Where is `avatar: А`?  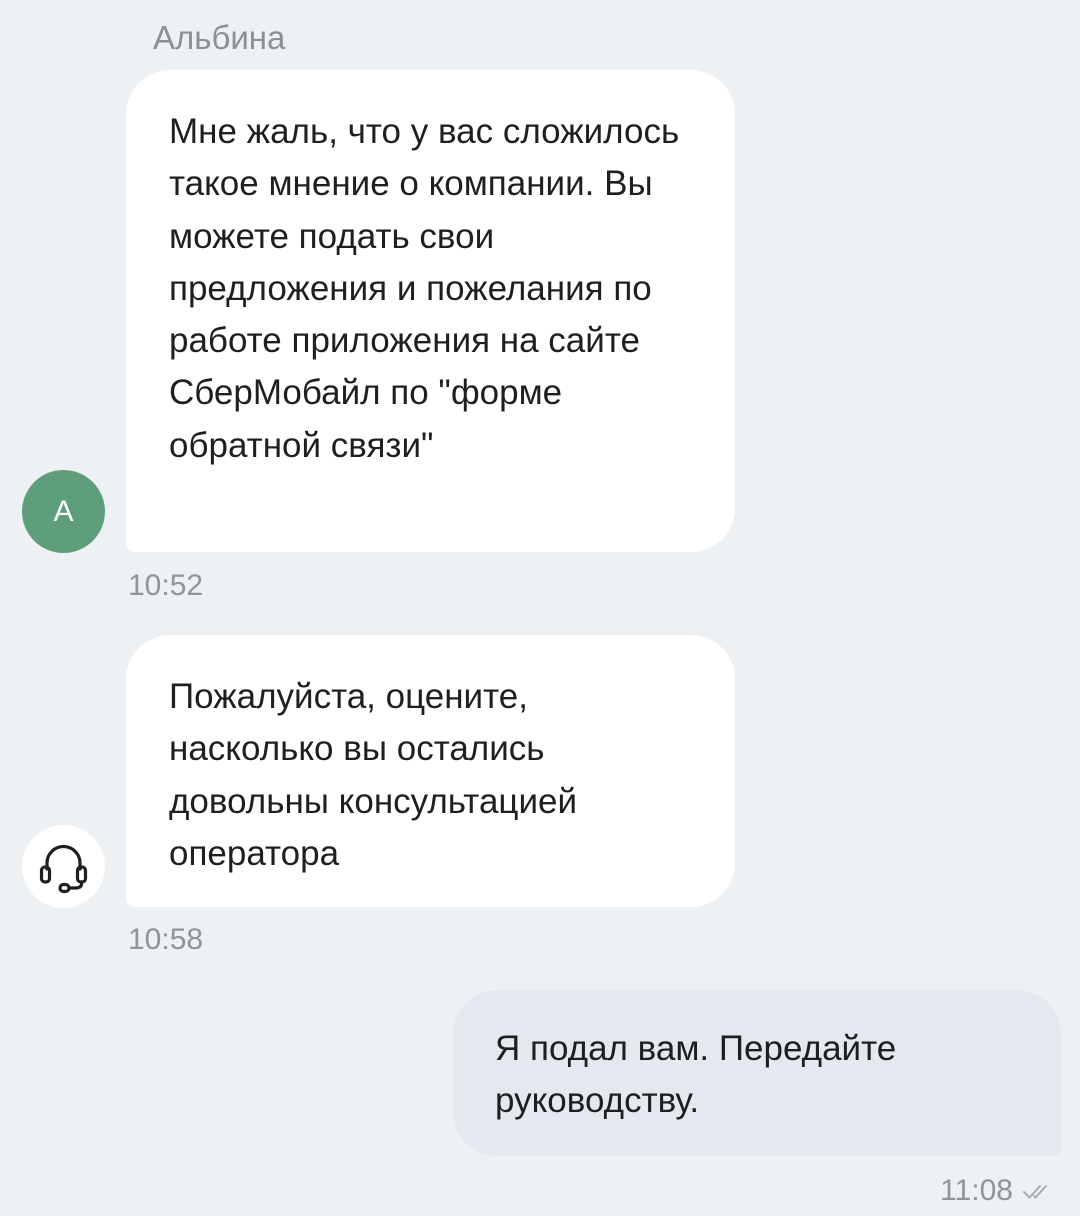 avatar: А is located at coordinates (63, 511).